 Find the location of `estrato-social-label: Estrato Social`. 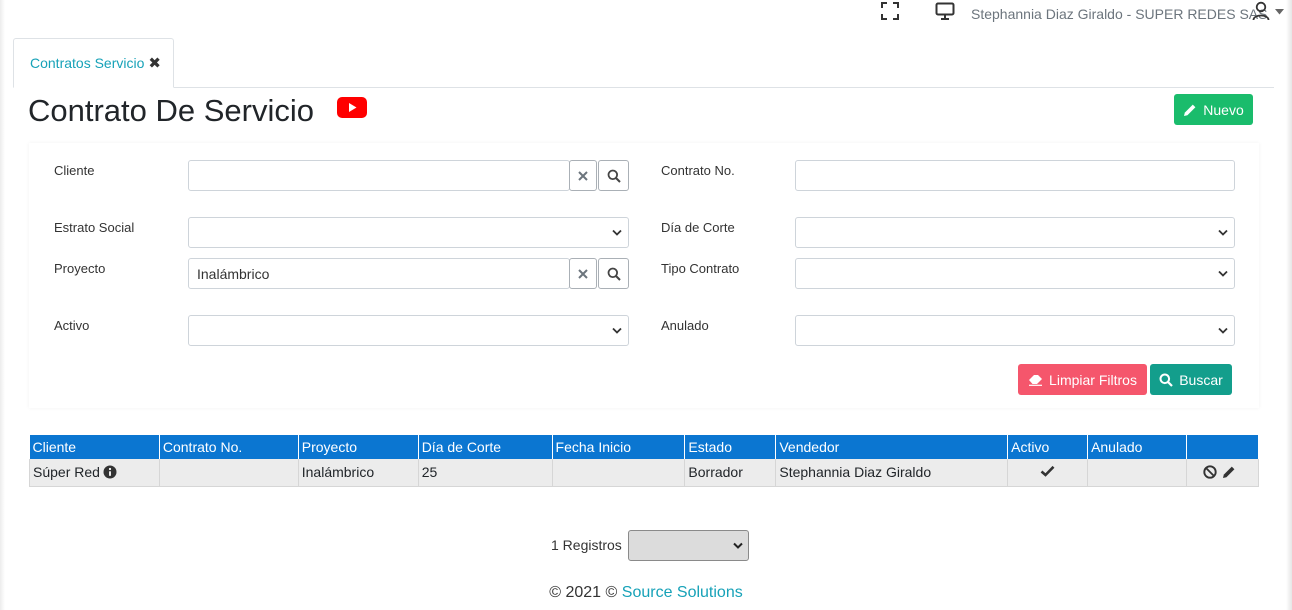

estrato-social-label: Estrato Social is located at coordinates (94, 227).